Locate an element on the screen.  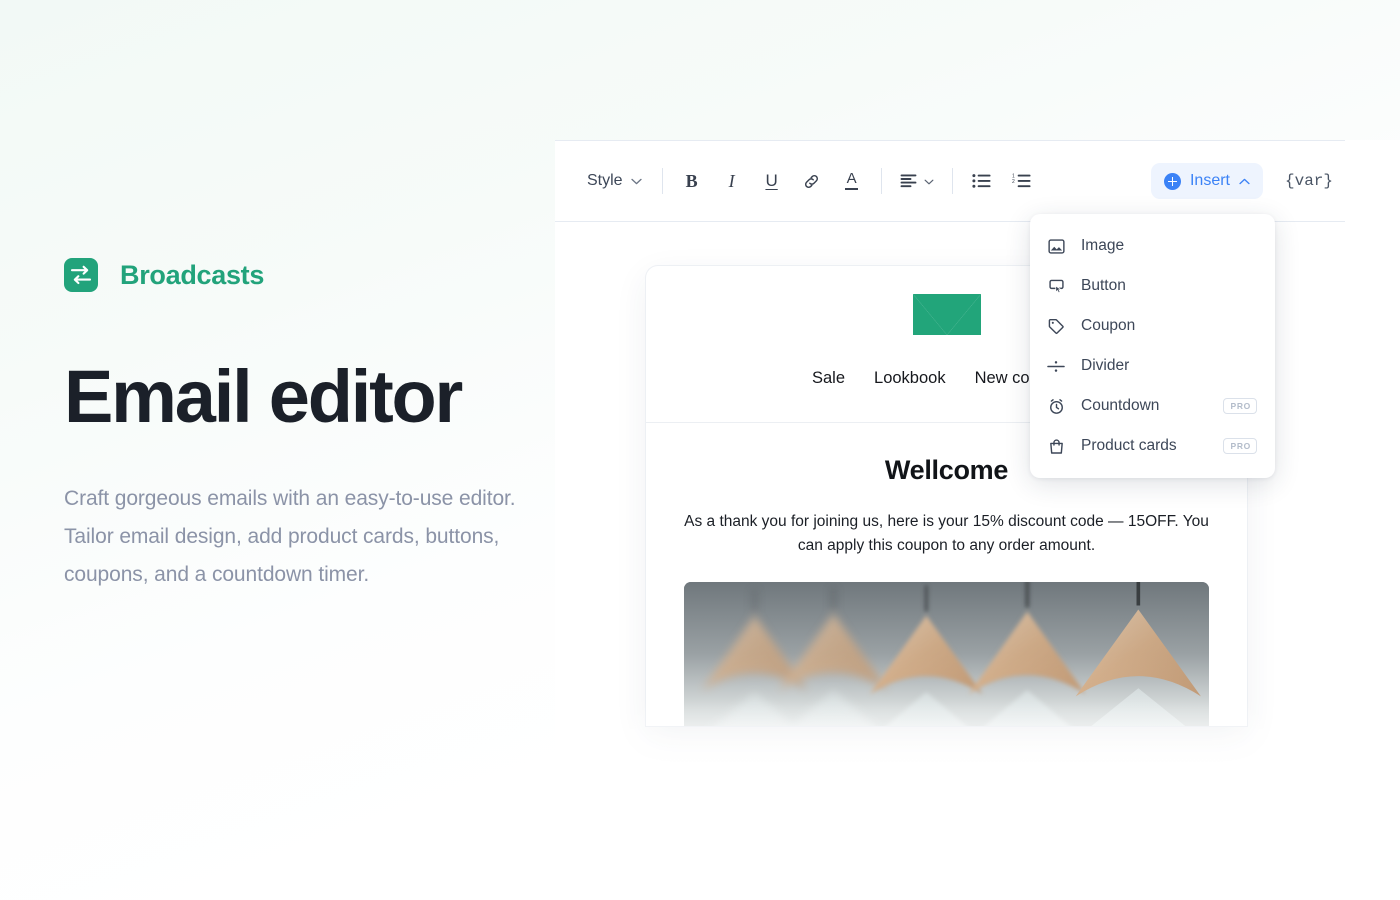
button-icon is located at coordinates (1056, 286).